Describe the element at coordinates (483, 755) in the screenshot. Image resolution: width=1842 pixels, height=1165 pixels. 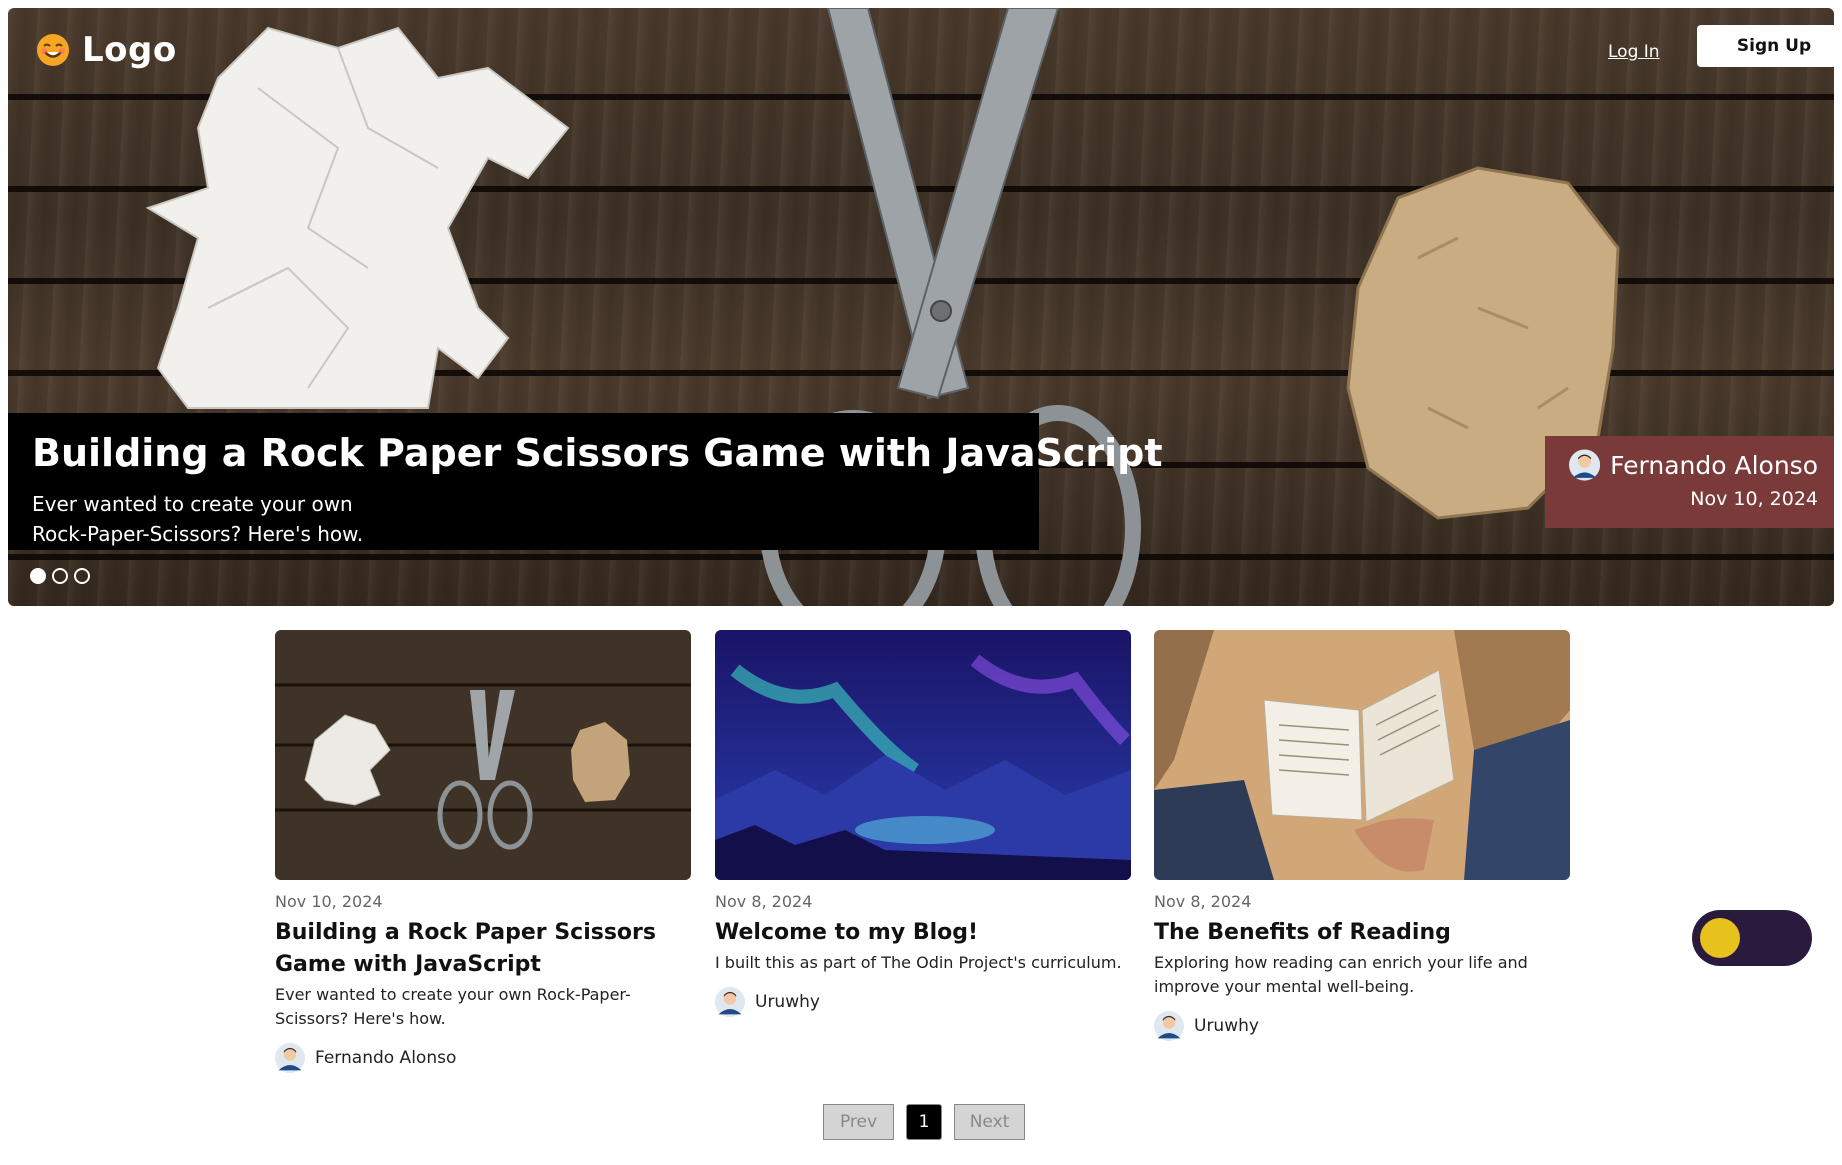
I see `post-image-rock-paper-scissors` at that location.